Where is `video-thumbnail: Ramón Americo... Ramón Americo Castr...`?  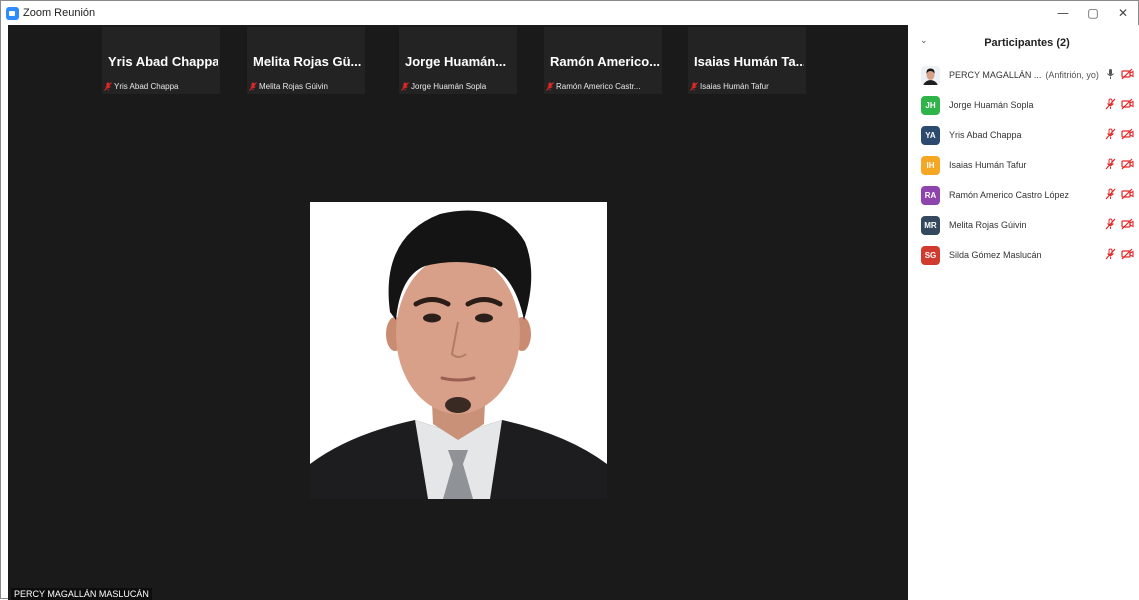 video-thumbnail: Ramón Americo... Ramón Americo Castr... is located at coordinates (603, 60).